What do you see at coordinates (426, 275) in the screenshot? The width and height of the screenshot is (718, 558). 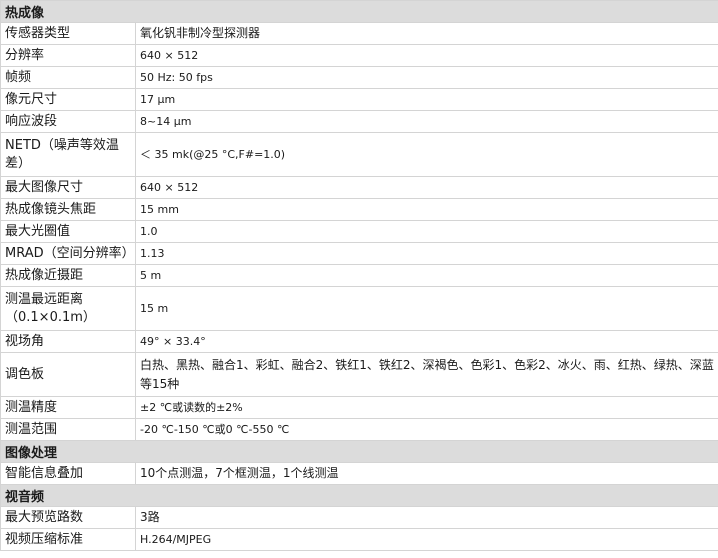 I see `spec-value: 5 m` at bounding box center [426, 275].